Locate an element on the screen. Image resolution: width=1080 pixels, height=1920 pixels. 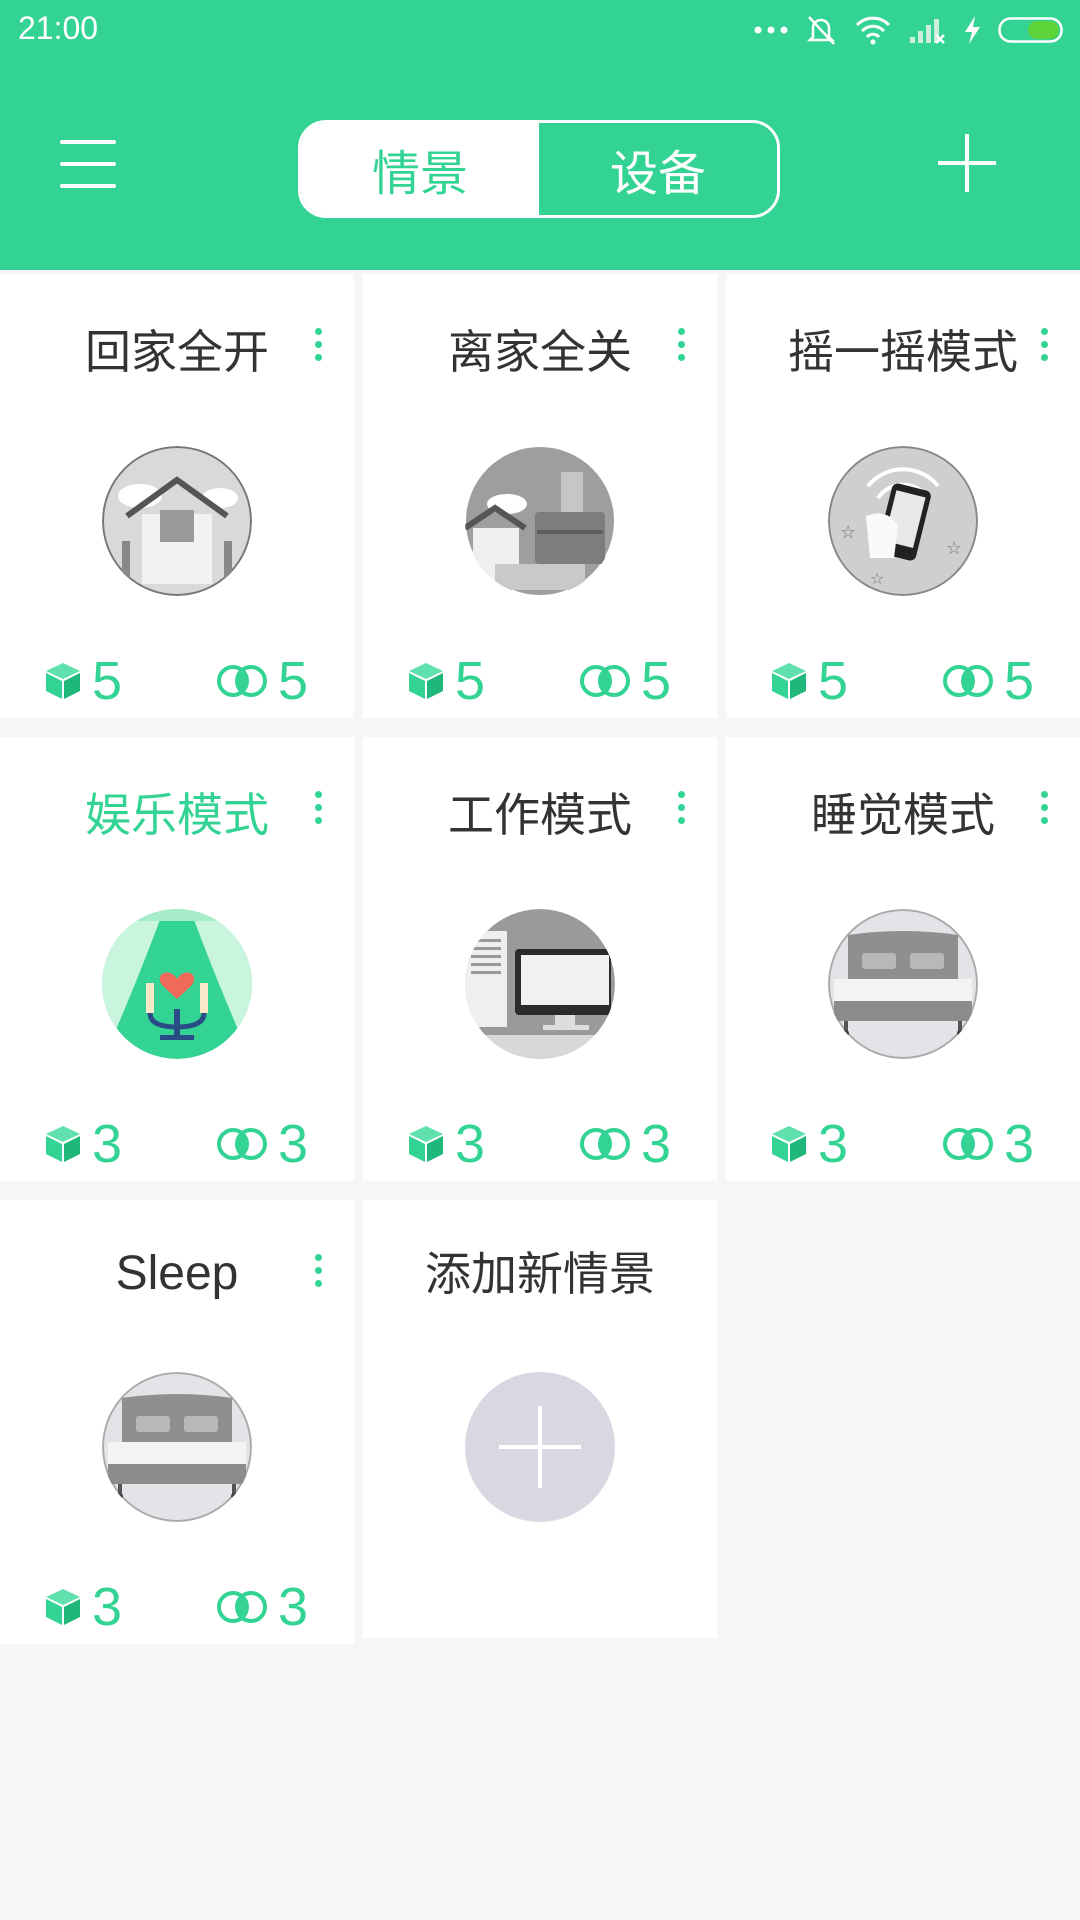
tab-devices: 设备 is located at coordinates (658, 169).